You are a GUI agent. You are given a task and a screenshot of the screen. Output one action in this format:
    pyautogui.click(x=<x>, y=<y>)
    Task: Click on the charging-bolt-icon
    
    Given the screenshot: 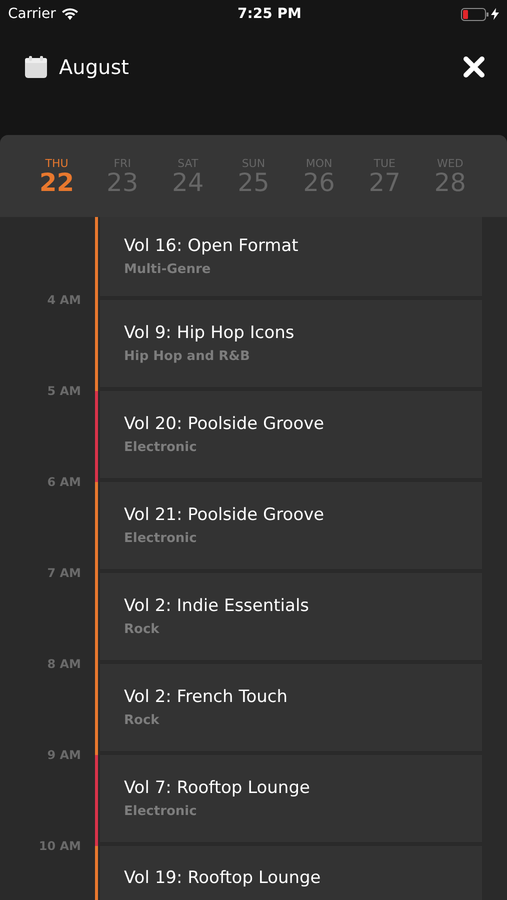 What is the action you would take?
    pyautogui.click(x=495, y=14)
    